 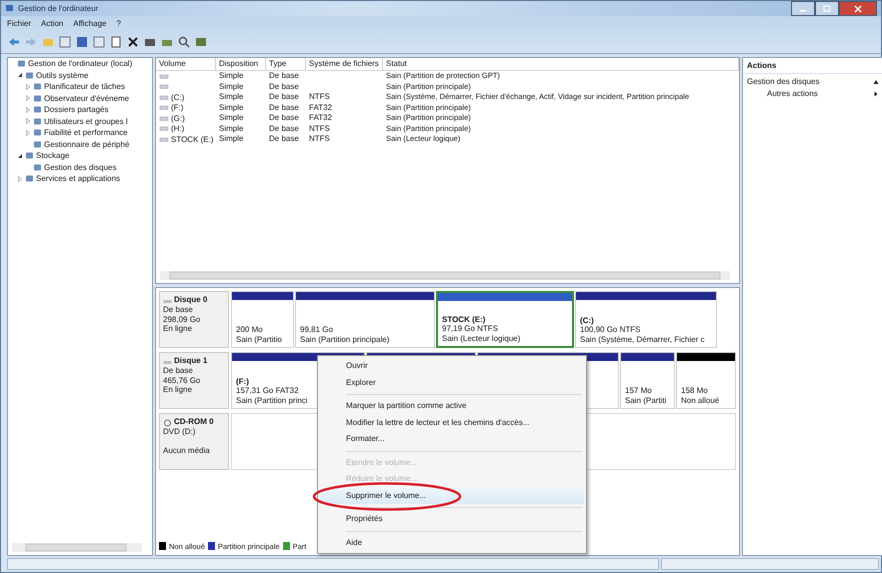 I want to click on partition: STOCK (E:) 97,19 Go NTFS Sain (Lecteur logique), so click(x=505, y=319).